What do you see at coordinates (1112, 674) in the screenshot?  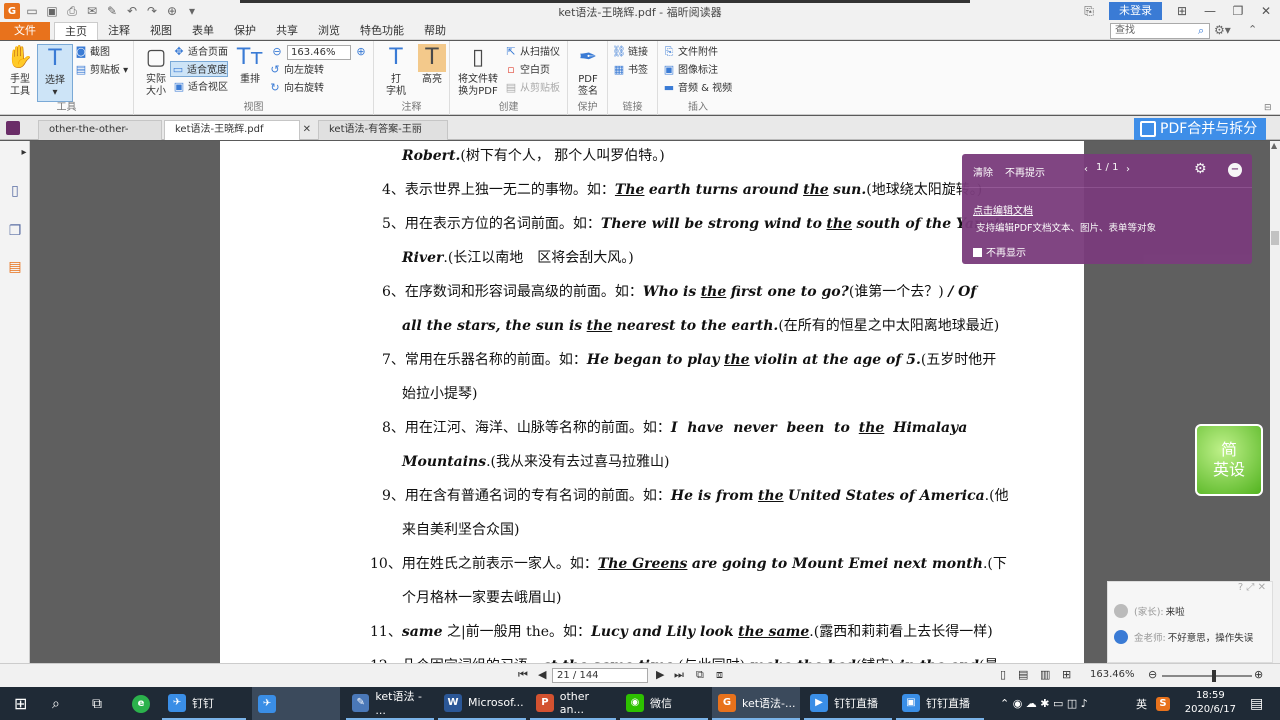 I see `zoom-level: 163.46%` at bounding box center [1112, 674].